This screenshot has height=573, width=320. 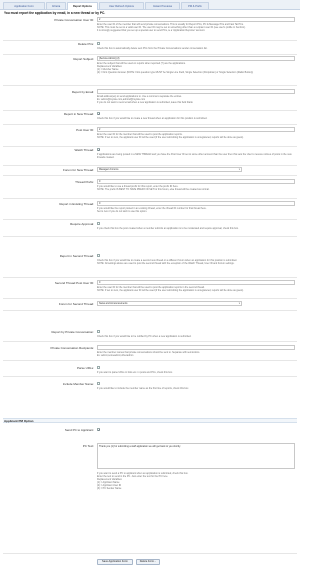 What do you see at coordinates (99, 114) in the screenshot?
I see `report-new-thread-checkbox: ✓` at bounding box center [99, 114].